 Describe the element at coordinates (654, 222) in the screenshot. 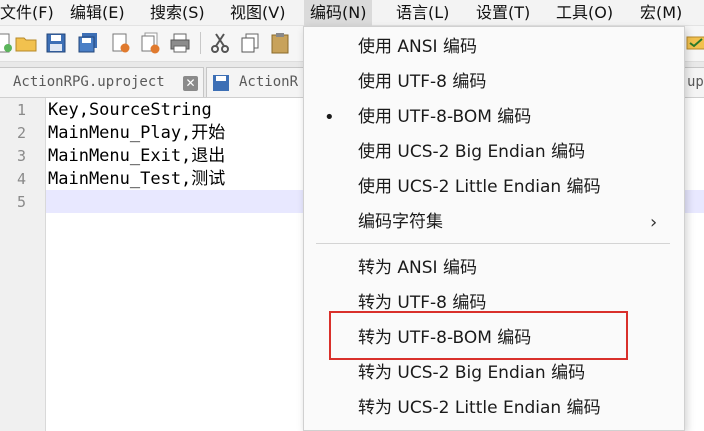

I see `chevron-right-icon: ›` at that location.